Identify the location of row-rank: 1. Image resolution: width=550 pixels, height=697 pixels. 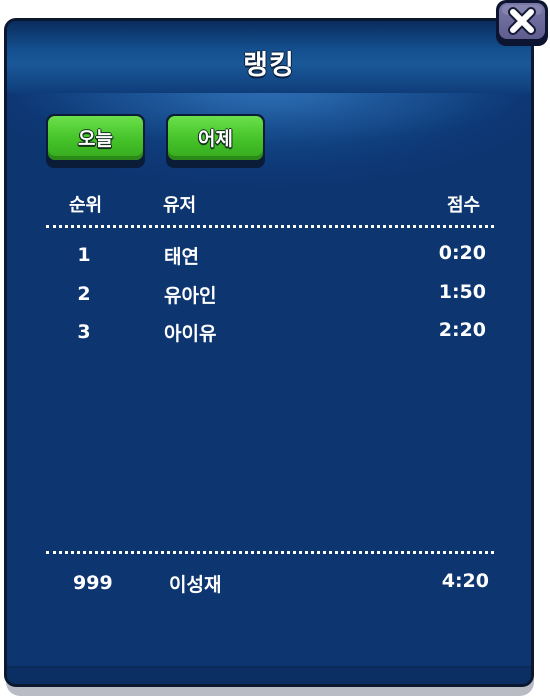
(84, 255).